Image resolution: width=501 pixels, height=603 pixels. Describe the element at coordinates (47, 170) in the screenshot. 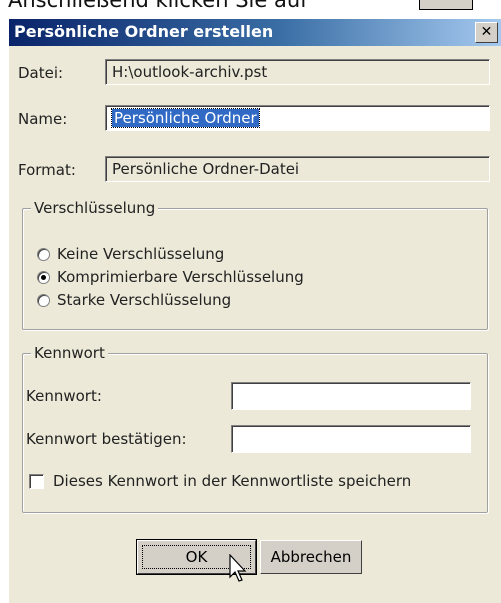

I see `format-label: Format:` at that location.